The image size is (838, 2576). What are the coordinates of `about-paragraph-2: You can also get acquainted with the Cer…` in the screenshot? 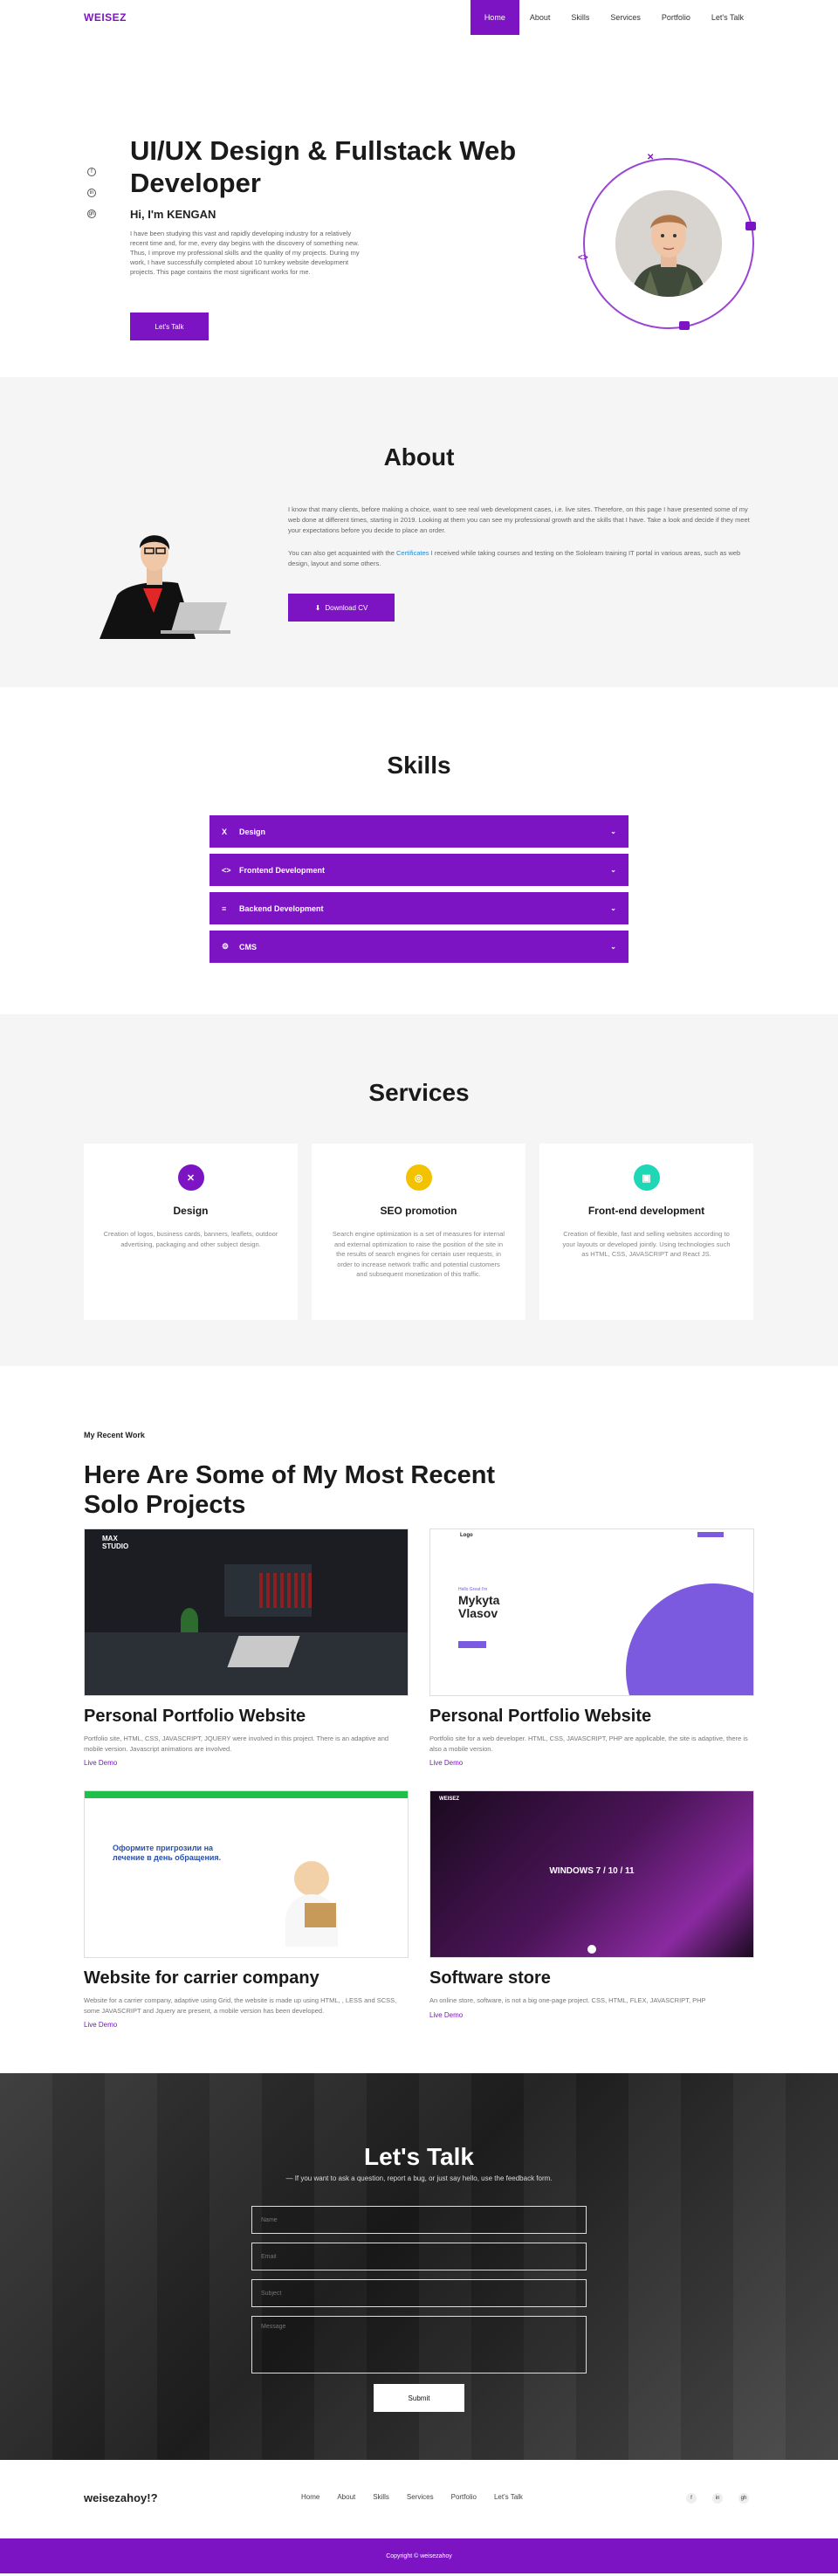 It's located at (514, 558).